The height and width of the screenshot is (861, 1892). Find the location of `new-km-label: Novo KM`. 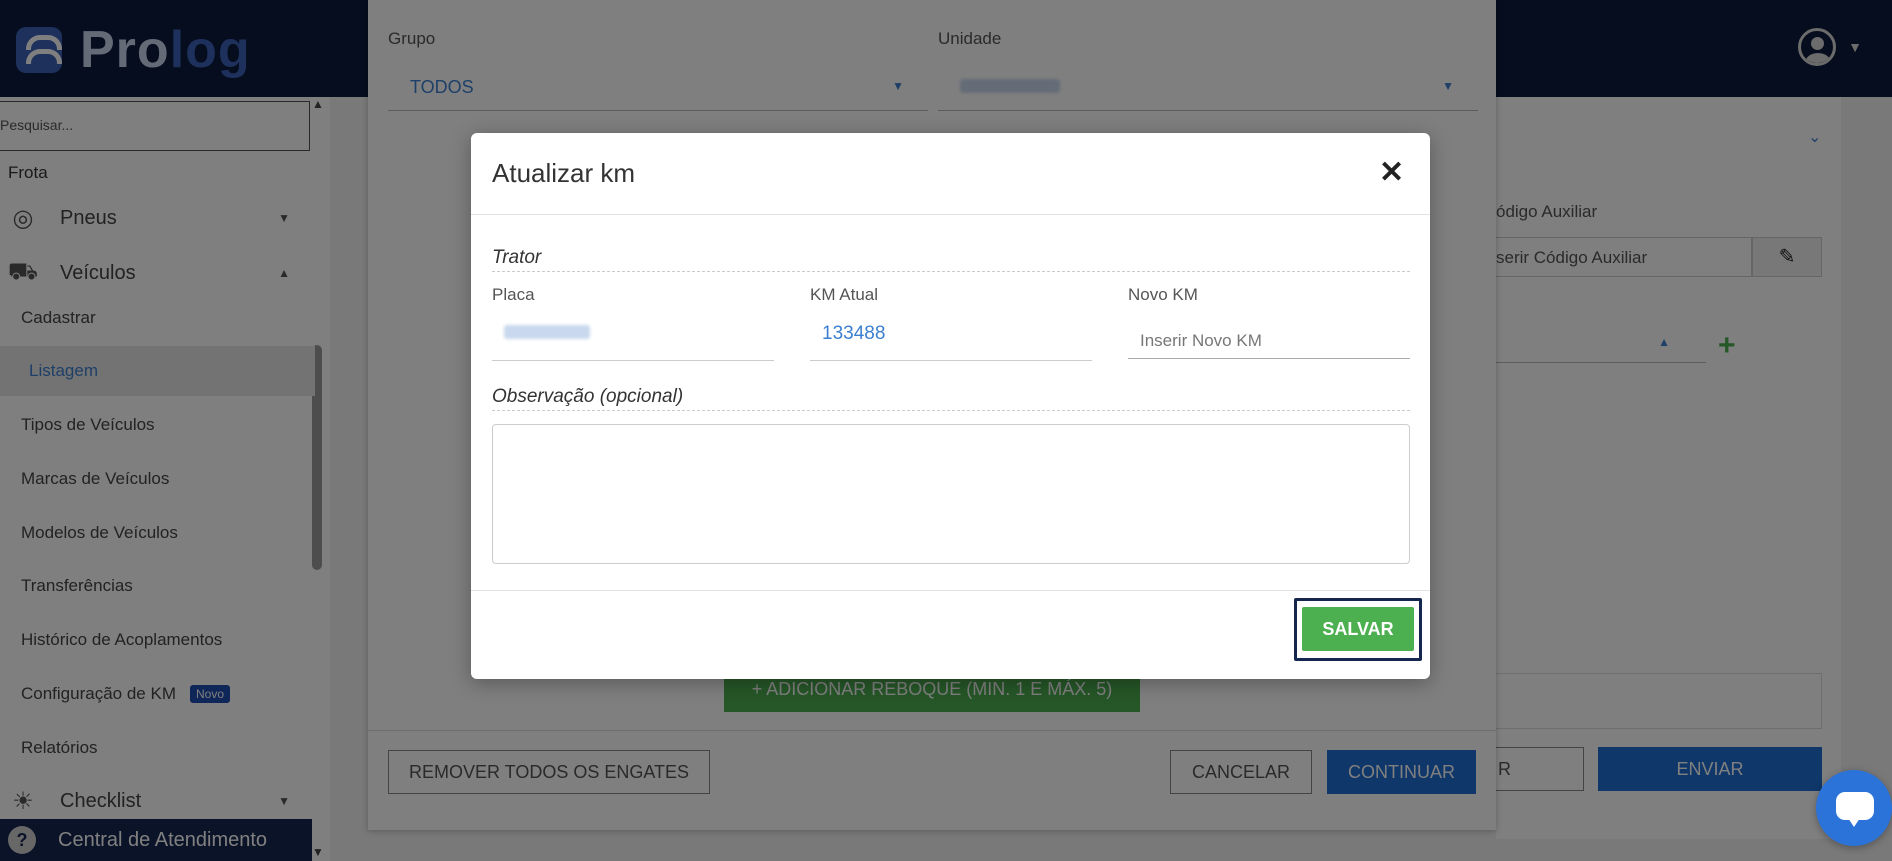

new-km-label: Novo KM is located at coordinates (1163, 294).